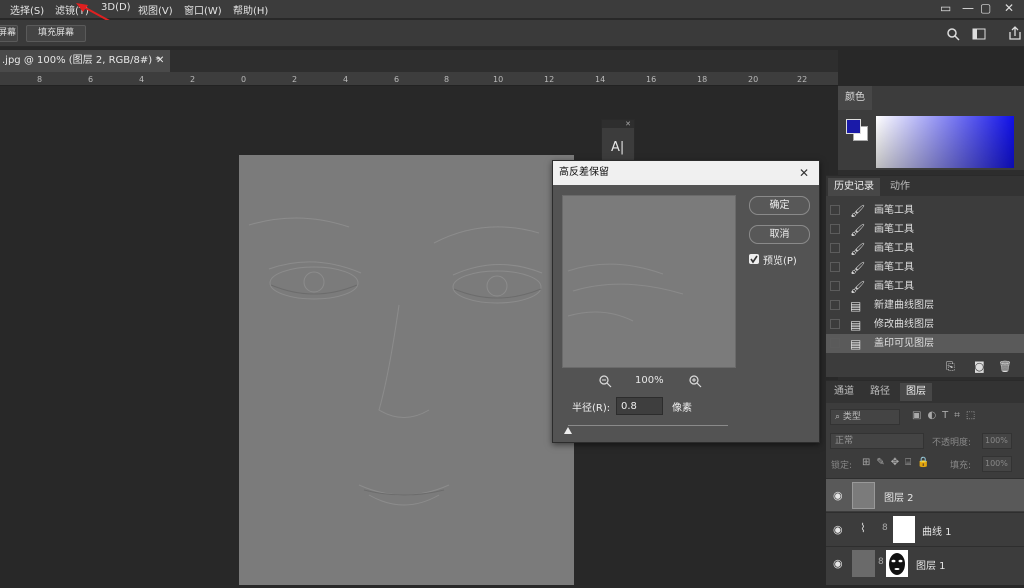 The image size is (1024, 588). I want to click on history-item-selected: ▤ 盖印可见图层, so click(925, 343).